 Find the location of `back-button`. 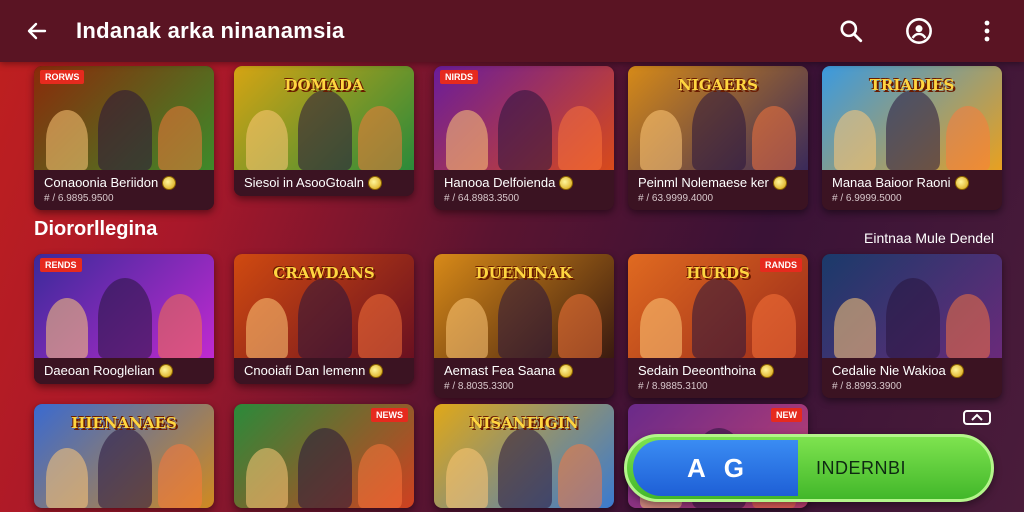

back-button is located at coordinates (37, 31).